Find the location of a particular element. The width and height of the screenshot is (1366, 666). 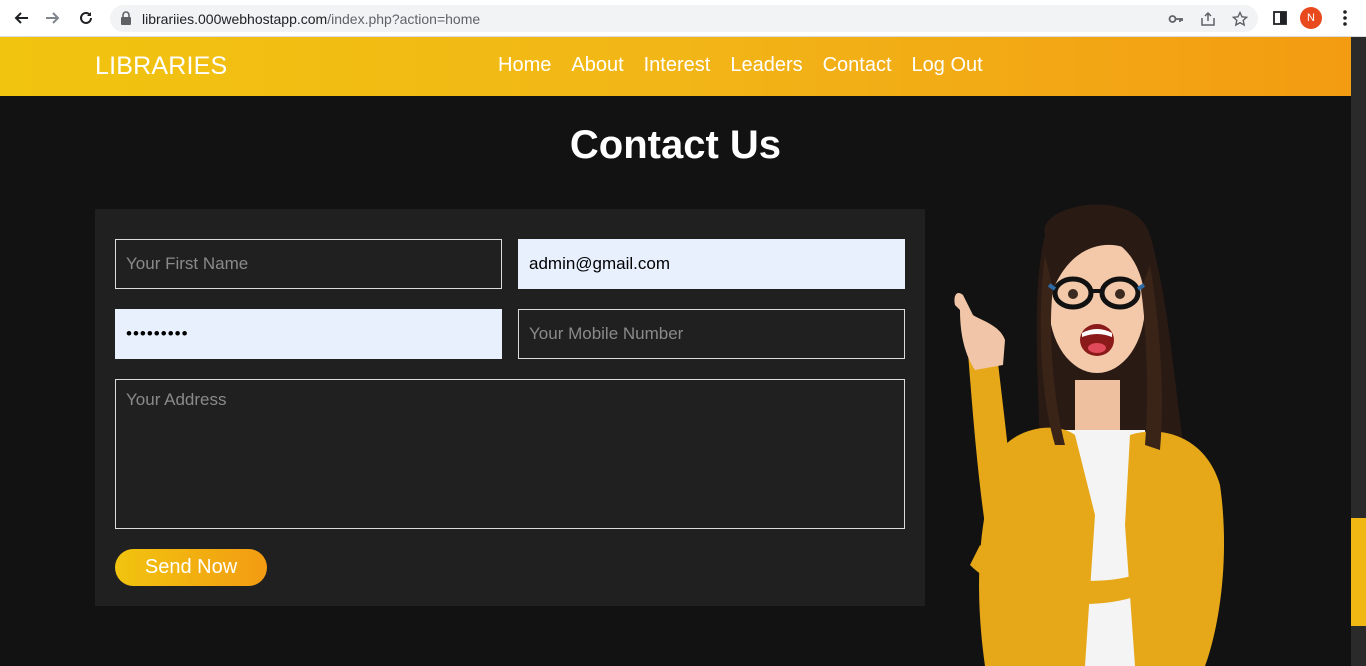

password-input is located at coordinates (308, 334).